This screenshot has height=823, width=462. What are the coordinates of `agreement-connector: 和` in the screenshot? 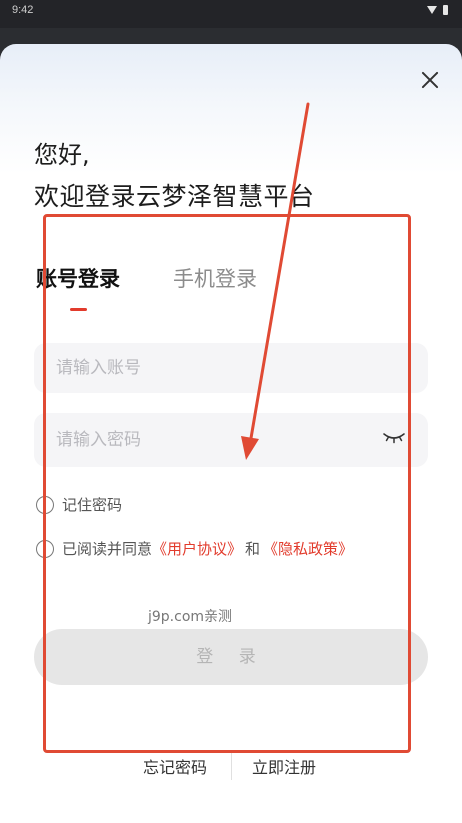 It's located at (253, 549).